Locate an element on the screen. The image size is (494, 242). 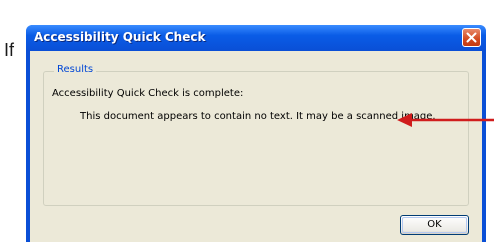
ok-button: OK is located at coordinates (434, 225).